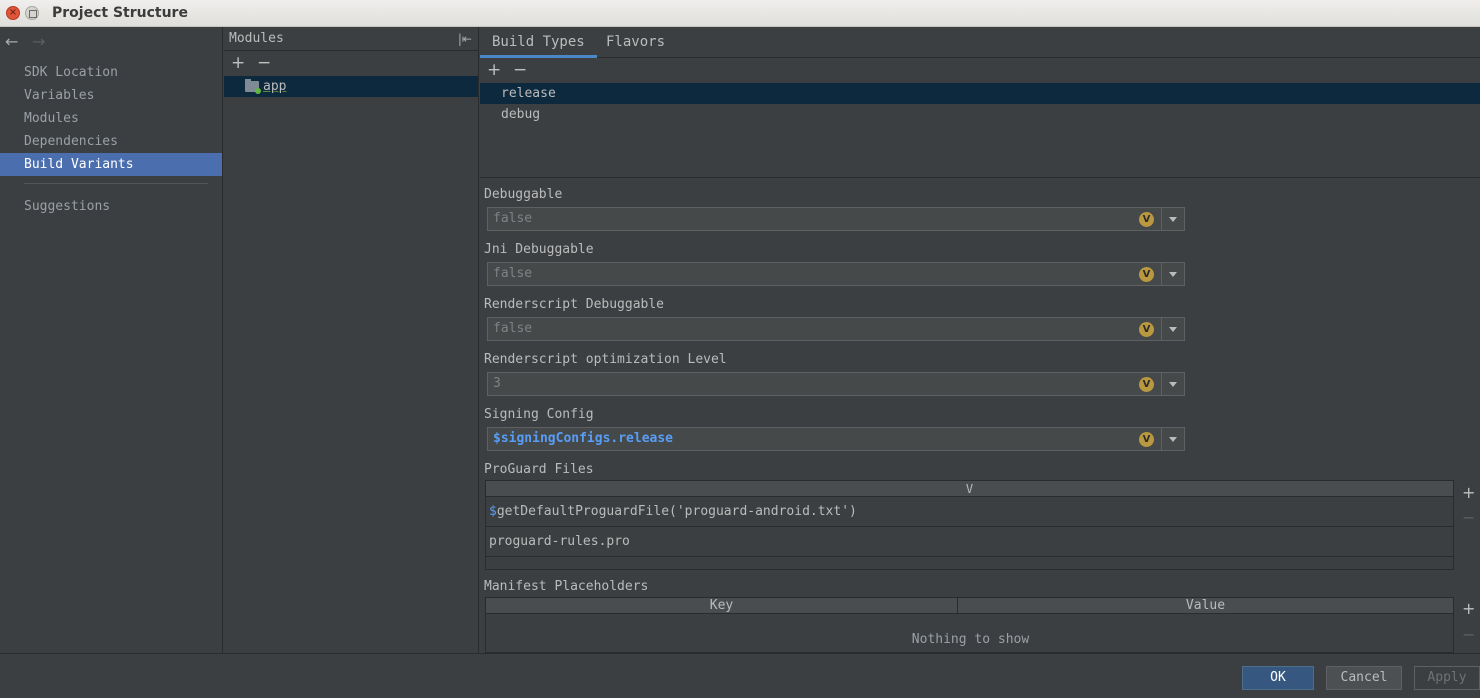 The width and height of the screenshot is (1480, 698). Describe the element at coordinates (513, 218) in the screenshot. I see `debuggable-value: false` at that location.